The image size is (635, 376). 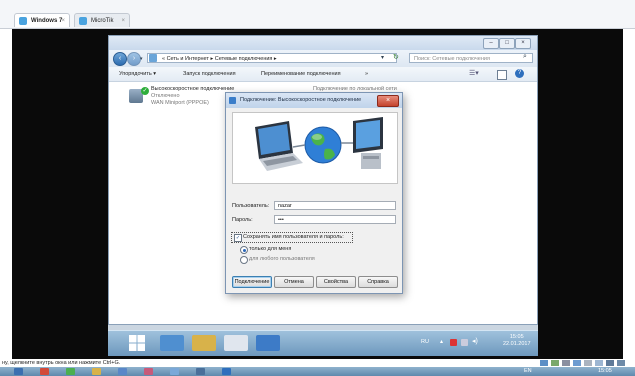 I want to click on help-icon: ?, so click(x=519, y=73).